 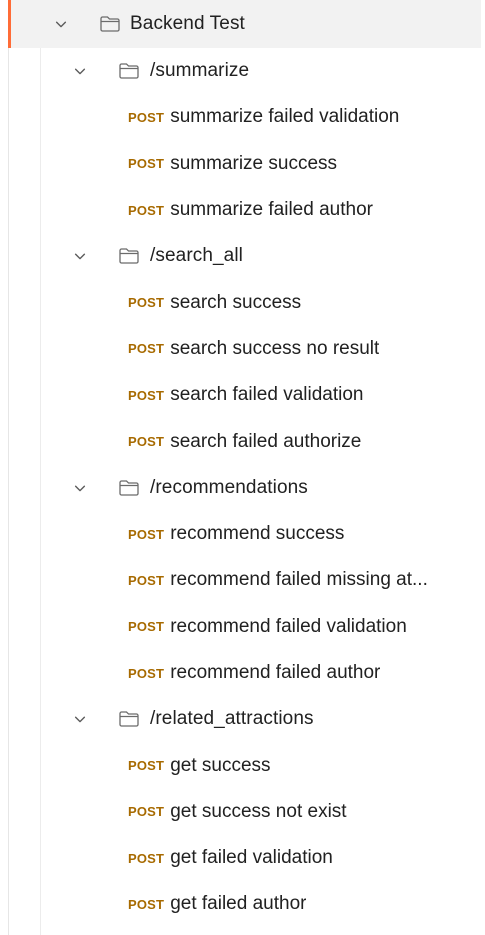 I want to click on request-item: POST get success, so click(x=242, y=765).